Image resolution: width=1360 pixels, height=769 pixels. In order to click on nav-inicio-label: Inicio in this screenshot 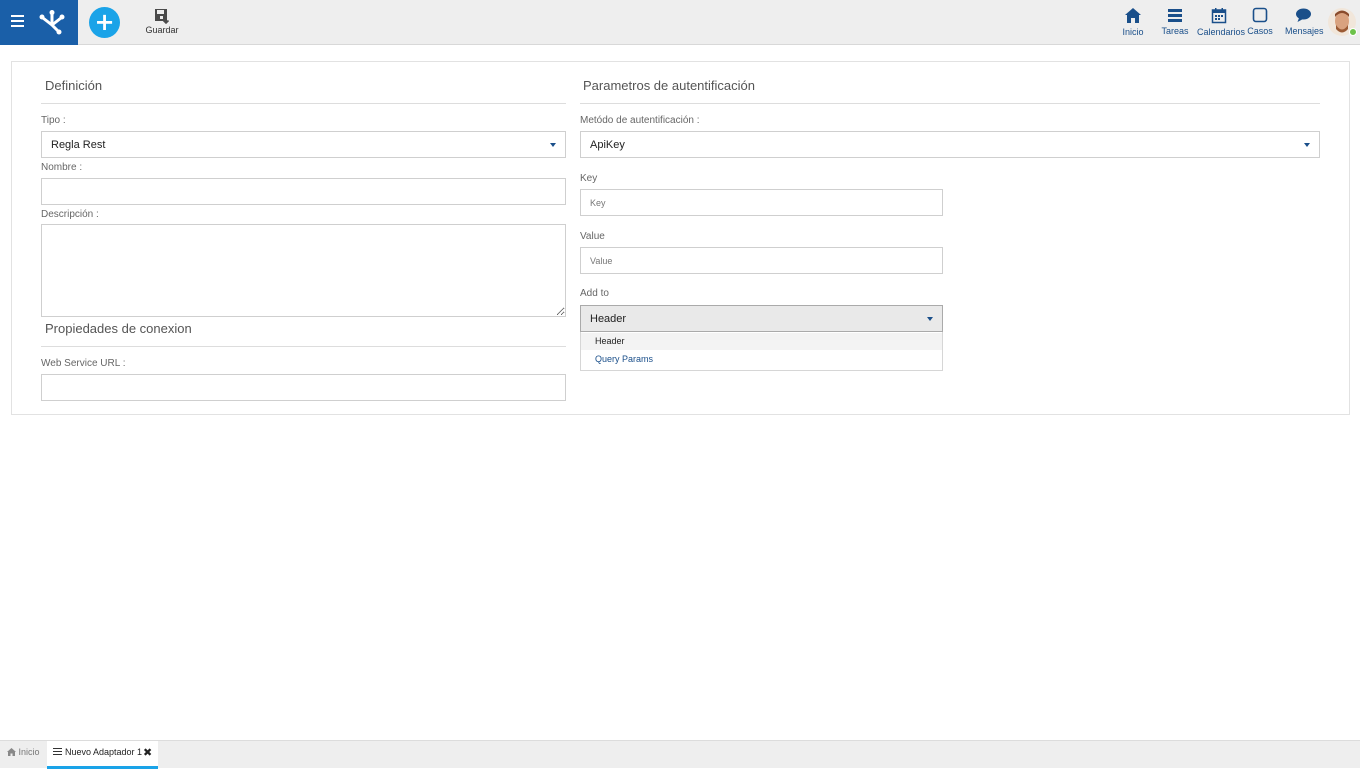, I will do `click(1133, 32)`.